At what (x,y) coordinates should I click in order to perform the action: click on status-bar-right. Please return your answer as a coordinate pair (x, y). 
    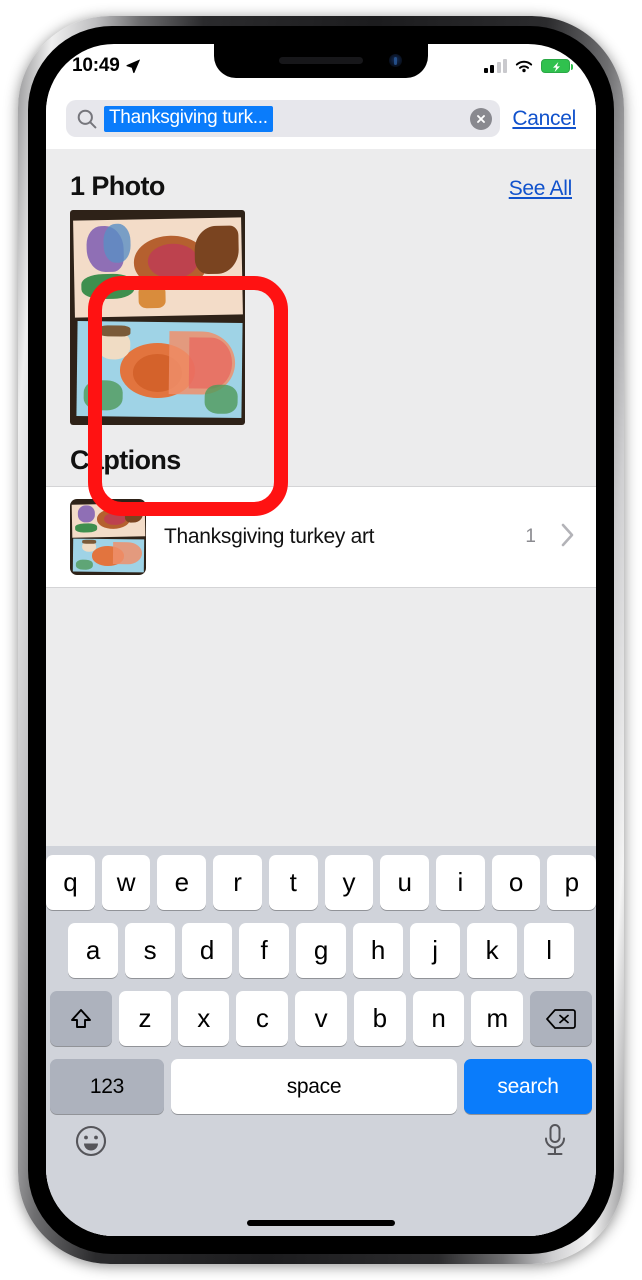
    Looking at the image, I should click on (528, 66).